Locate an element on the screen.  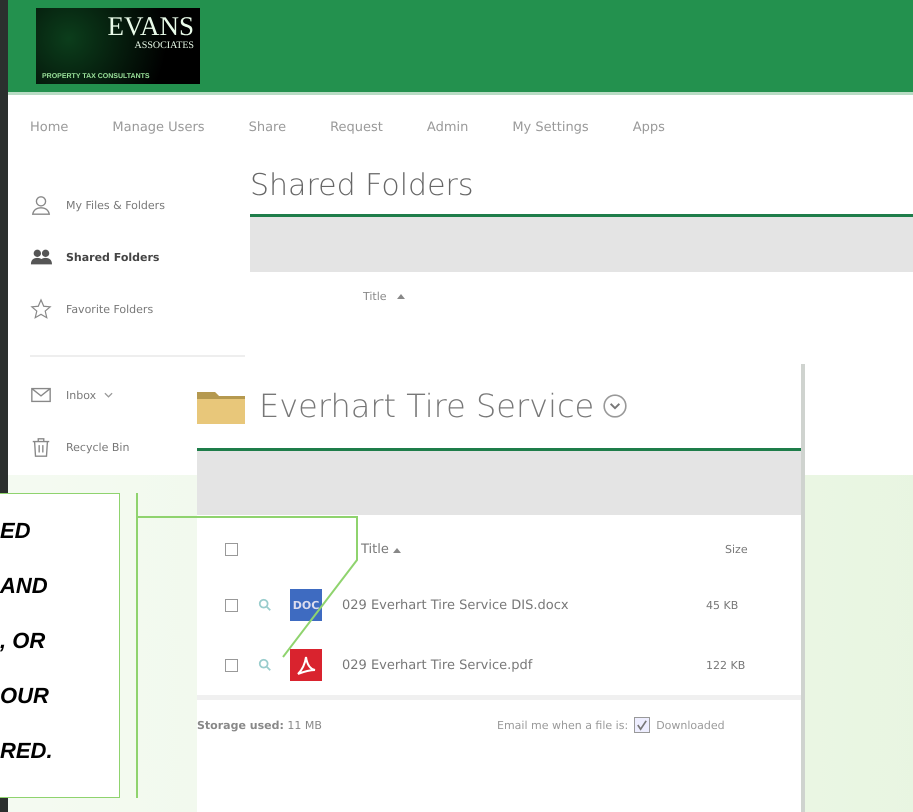
document-file-icon: DOC is located at coordinates (306, 605).